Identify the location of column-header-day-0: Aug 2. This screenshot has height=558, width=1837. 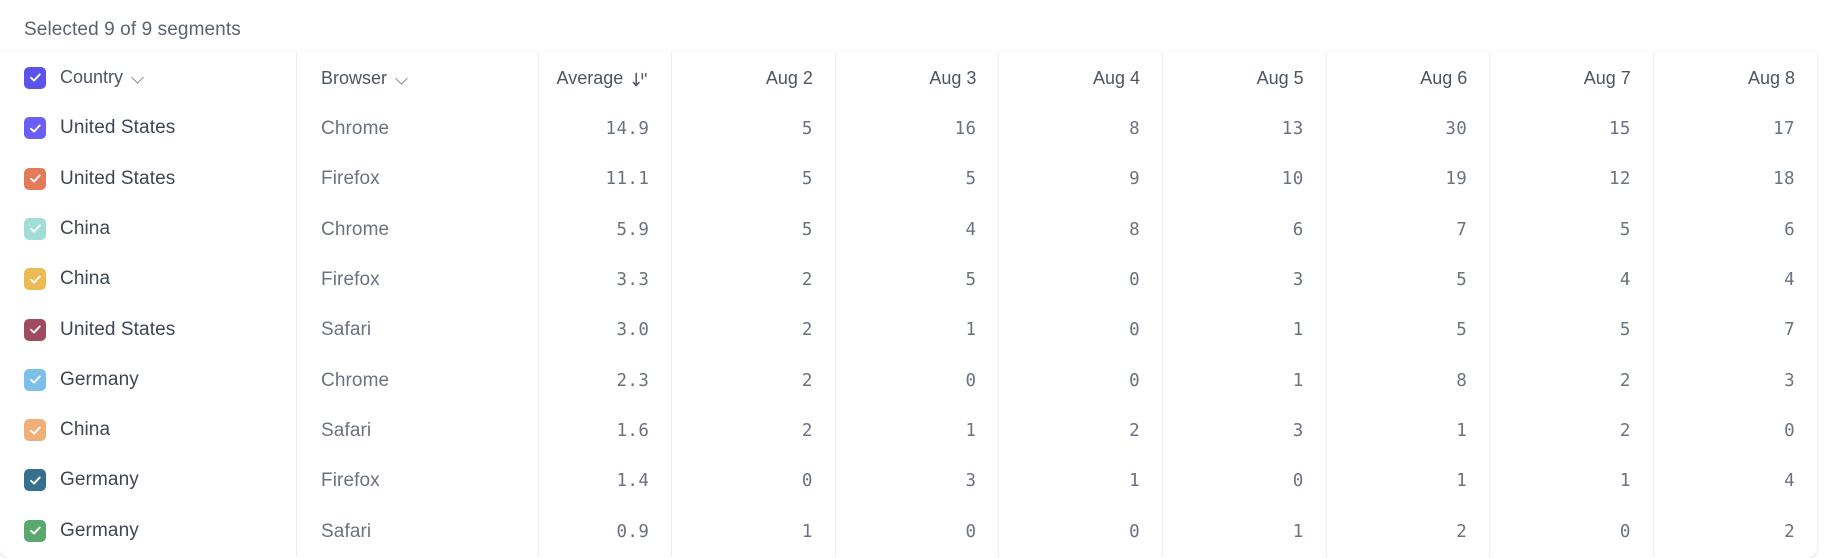
(753, 78).